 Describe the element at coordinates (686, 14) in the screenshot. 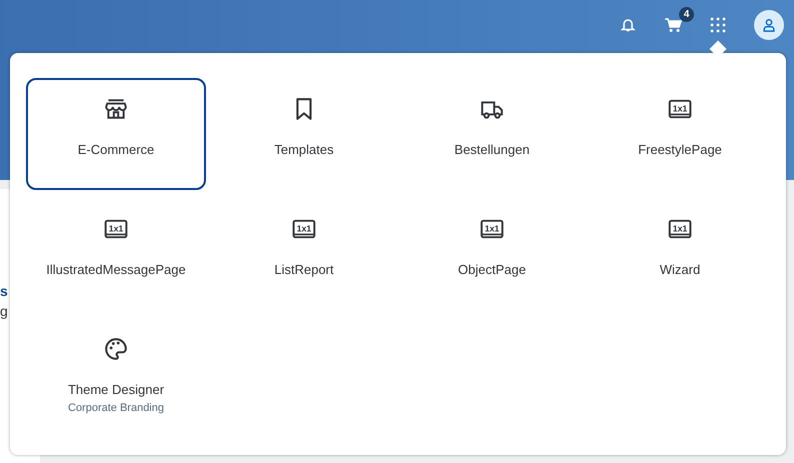

I see `cart-count-badge: 4` at that location.